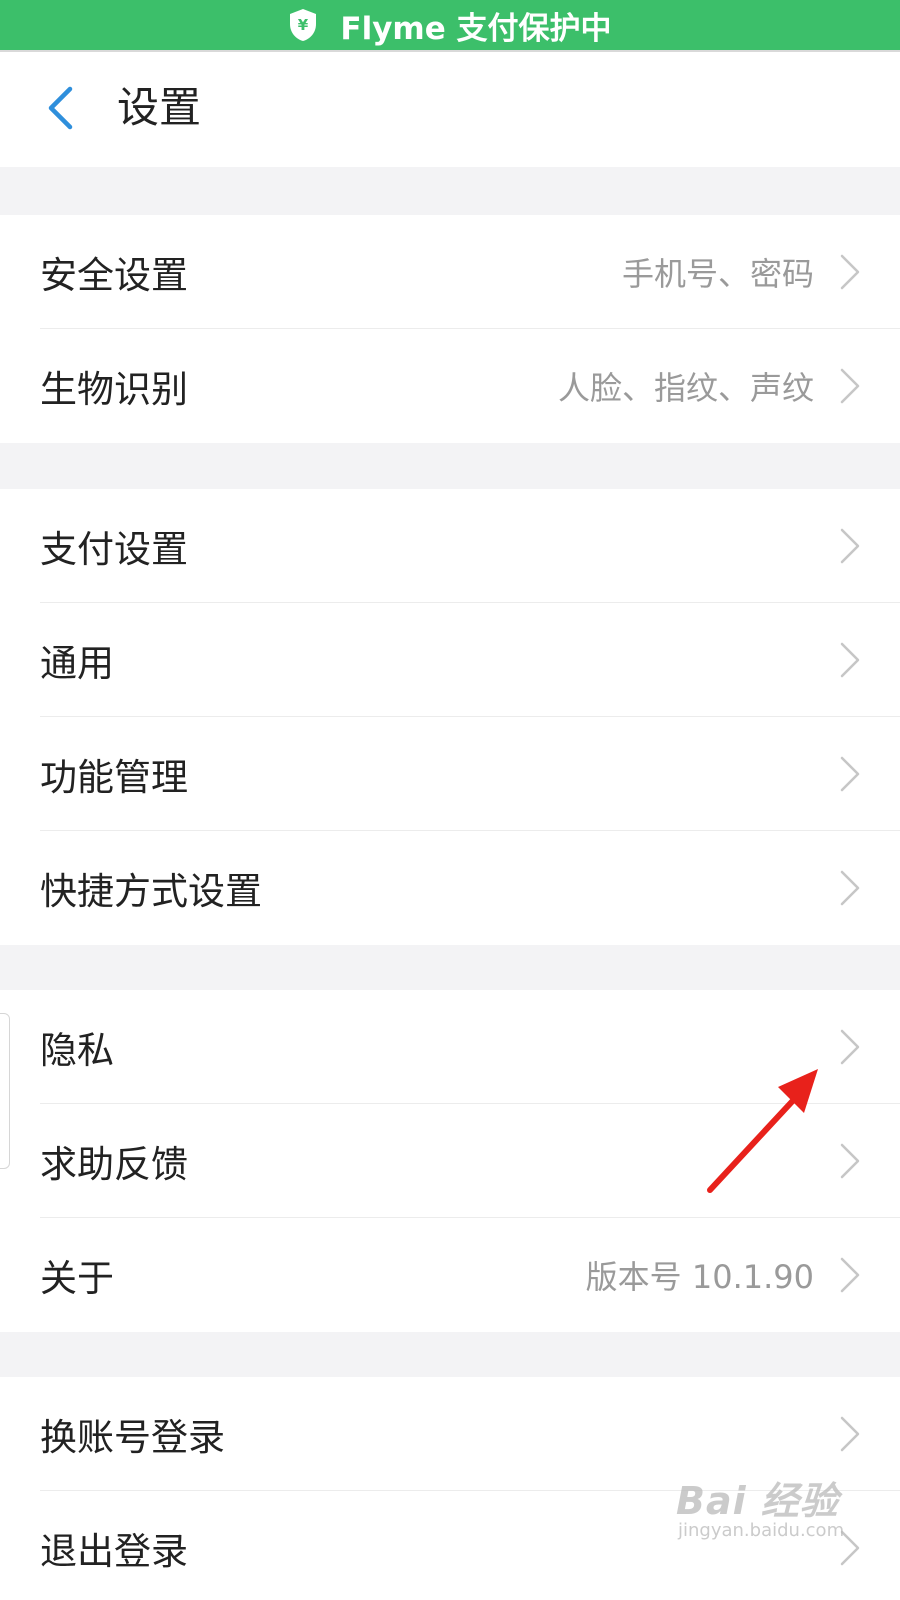 This screenshot has width=900, height=1600. I want to click on watermark-url: jingyan.baidu.com, so click(761, 1530).